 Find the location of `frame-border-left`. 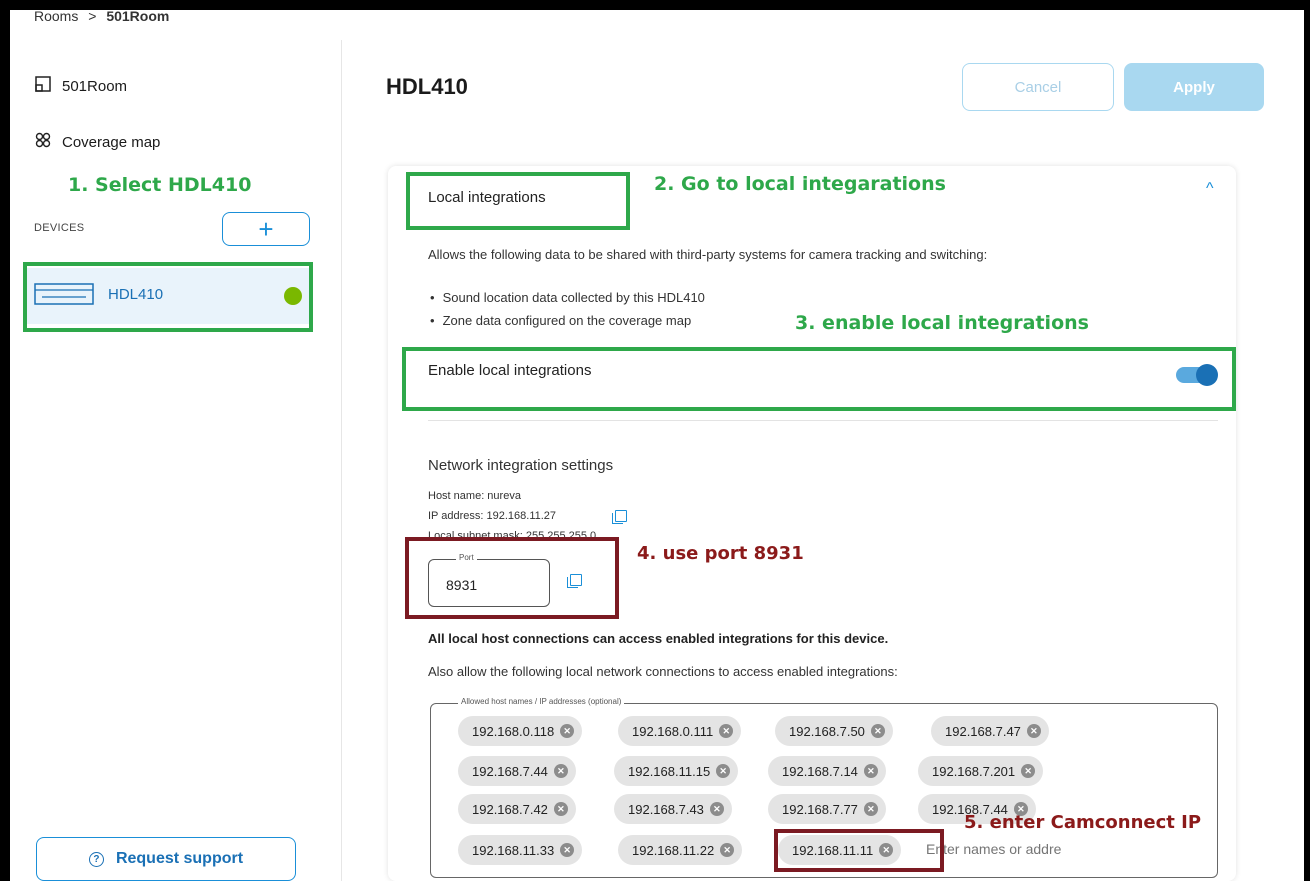

frame-border-left is located at coordinates (5, 440).